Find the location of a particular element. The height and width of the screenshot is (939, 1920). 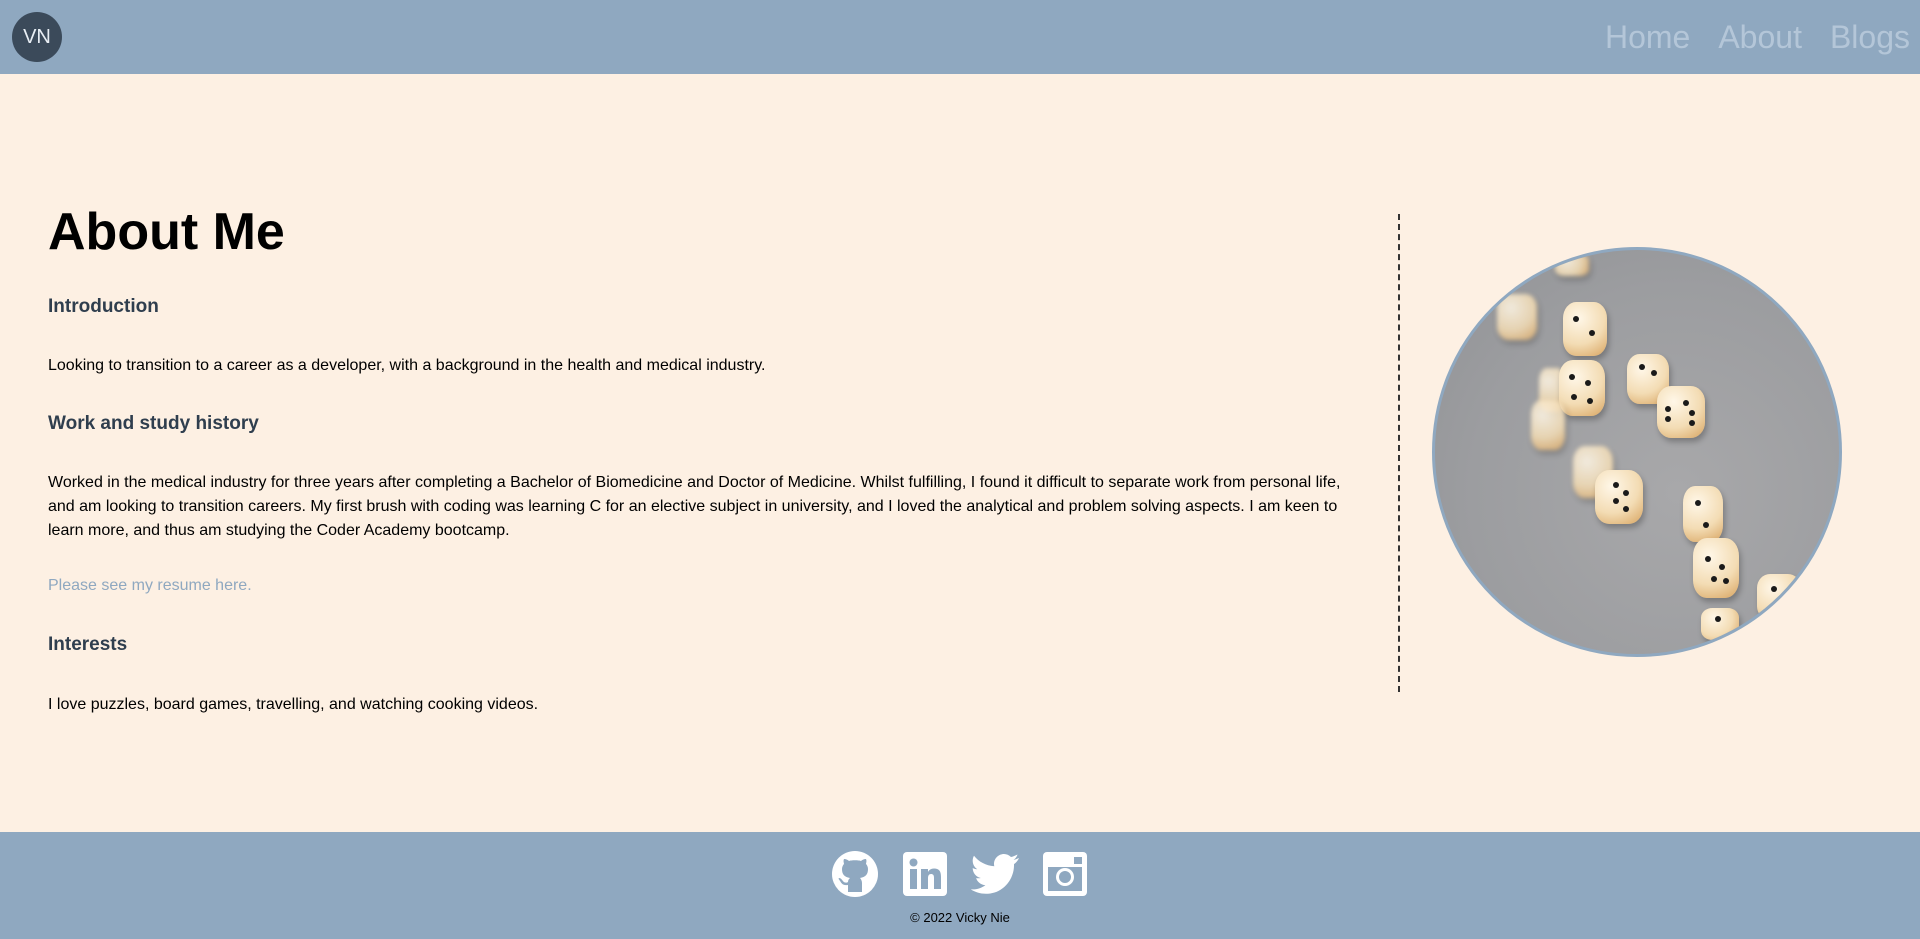

copyright-text: © 2022 Vicky Nie is located at coordinates (960, 917).